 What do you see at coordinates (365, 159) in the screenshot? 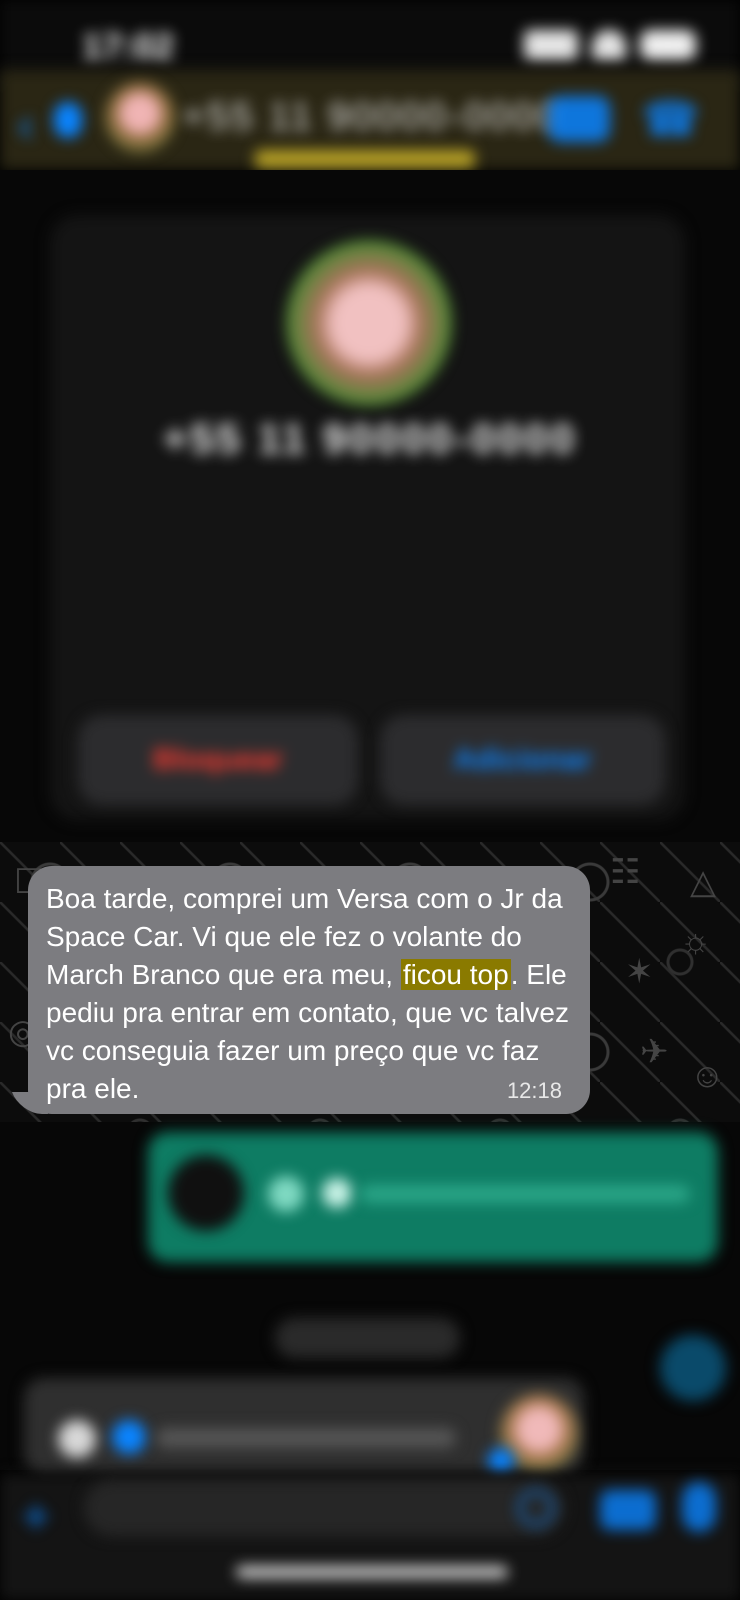
I see `header-subtitle` at bounding box center [365, 159].